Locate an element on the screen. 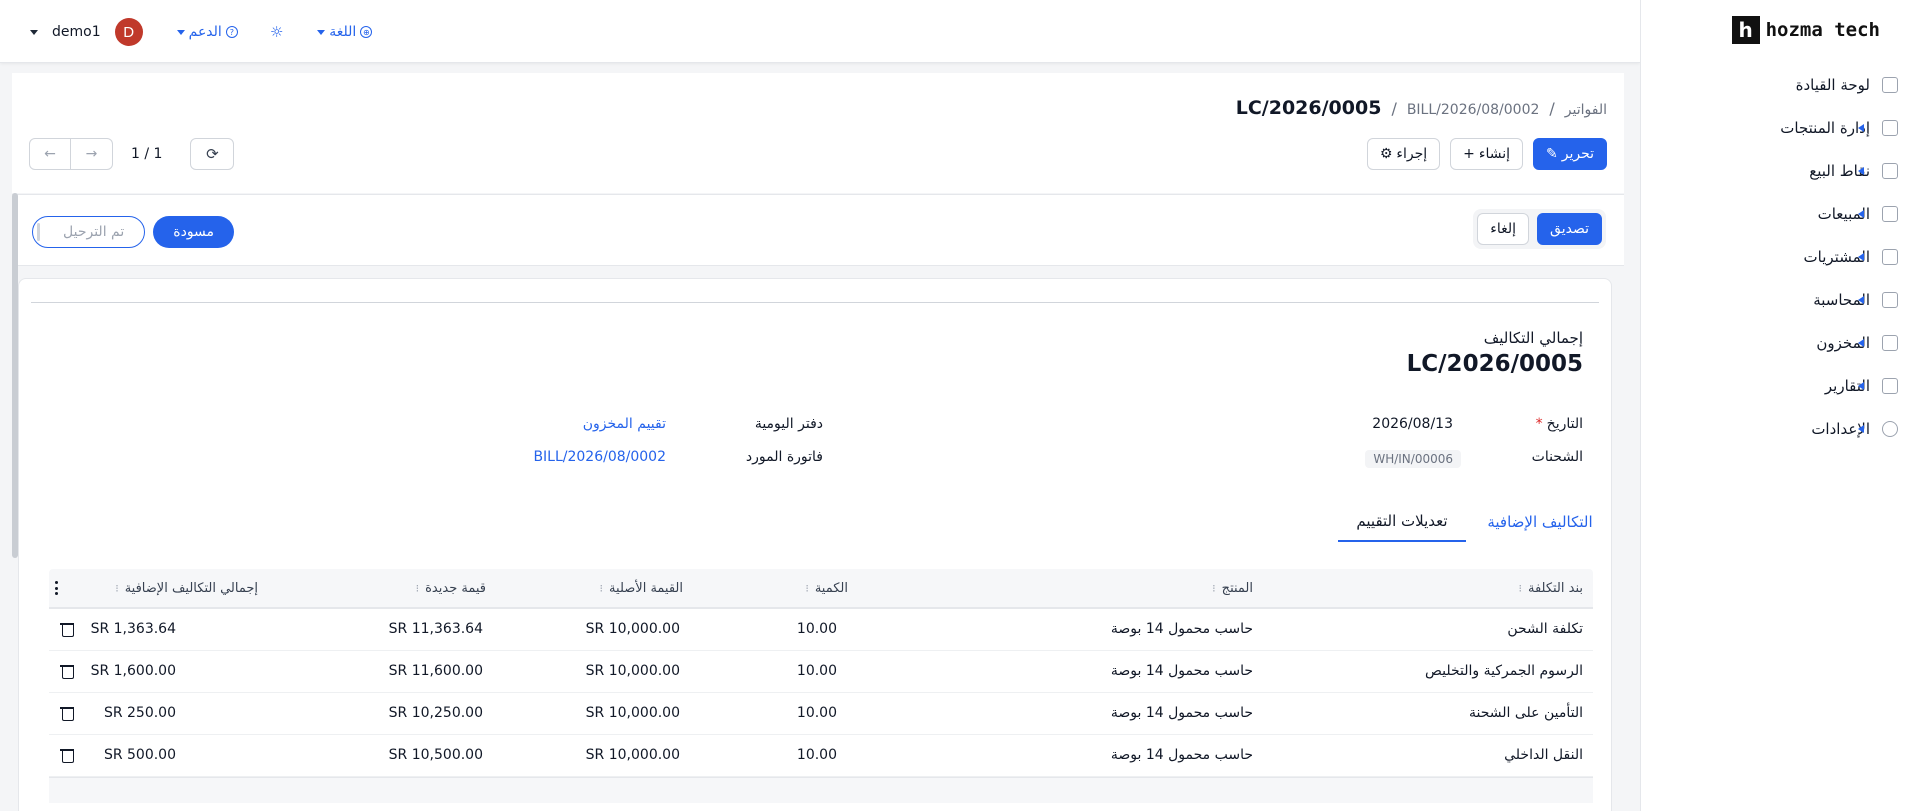 The image size is (1920, 811). sun-icon: ☼ is located at coordinates (276, 32).